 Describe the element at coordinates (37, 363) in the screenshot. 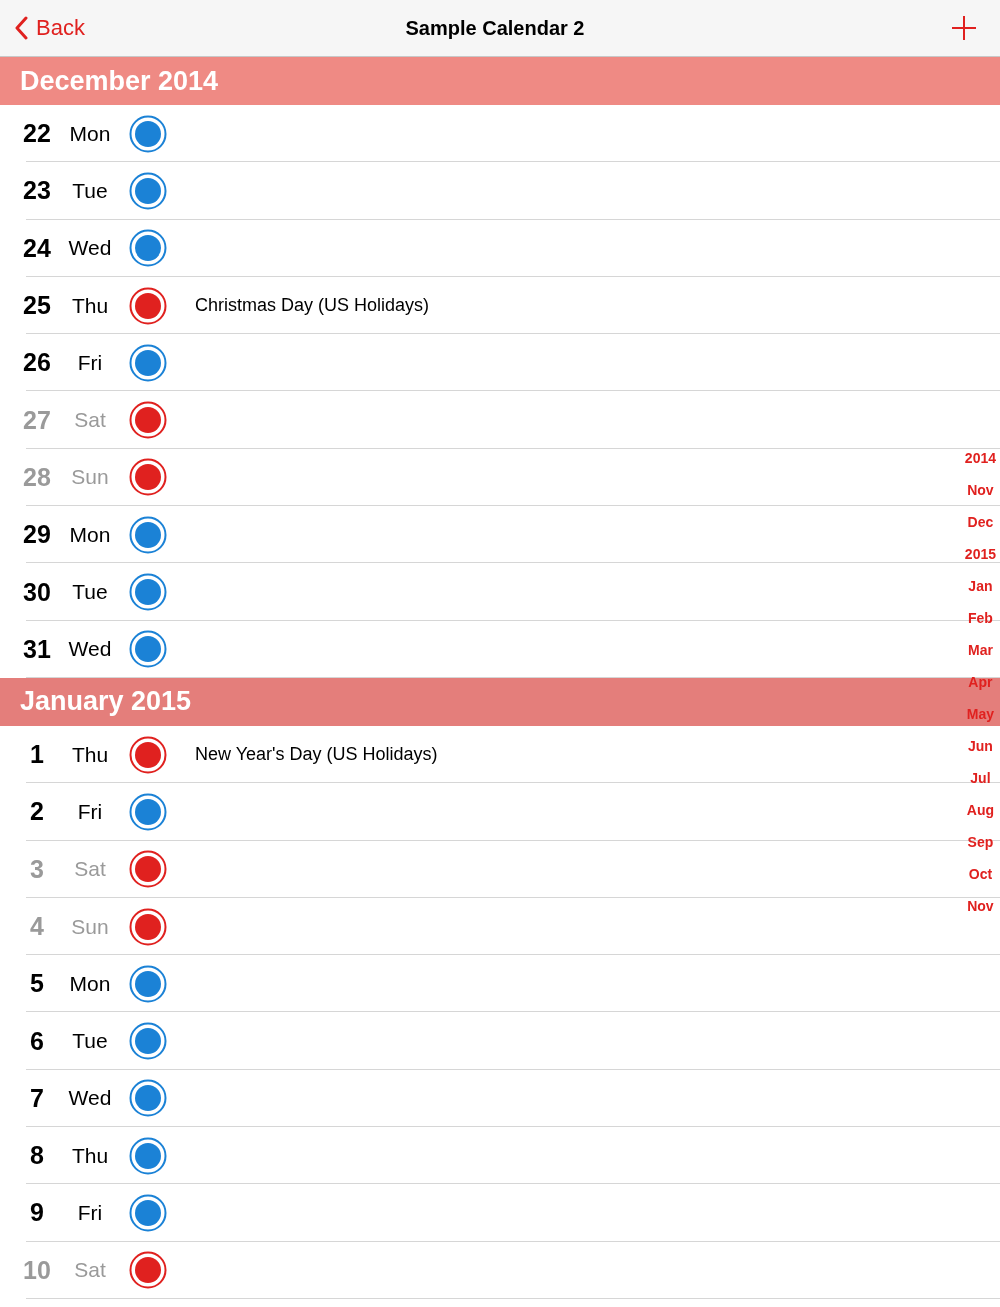

I see `day-number: 26` at that location.